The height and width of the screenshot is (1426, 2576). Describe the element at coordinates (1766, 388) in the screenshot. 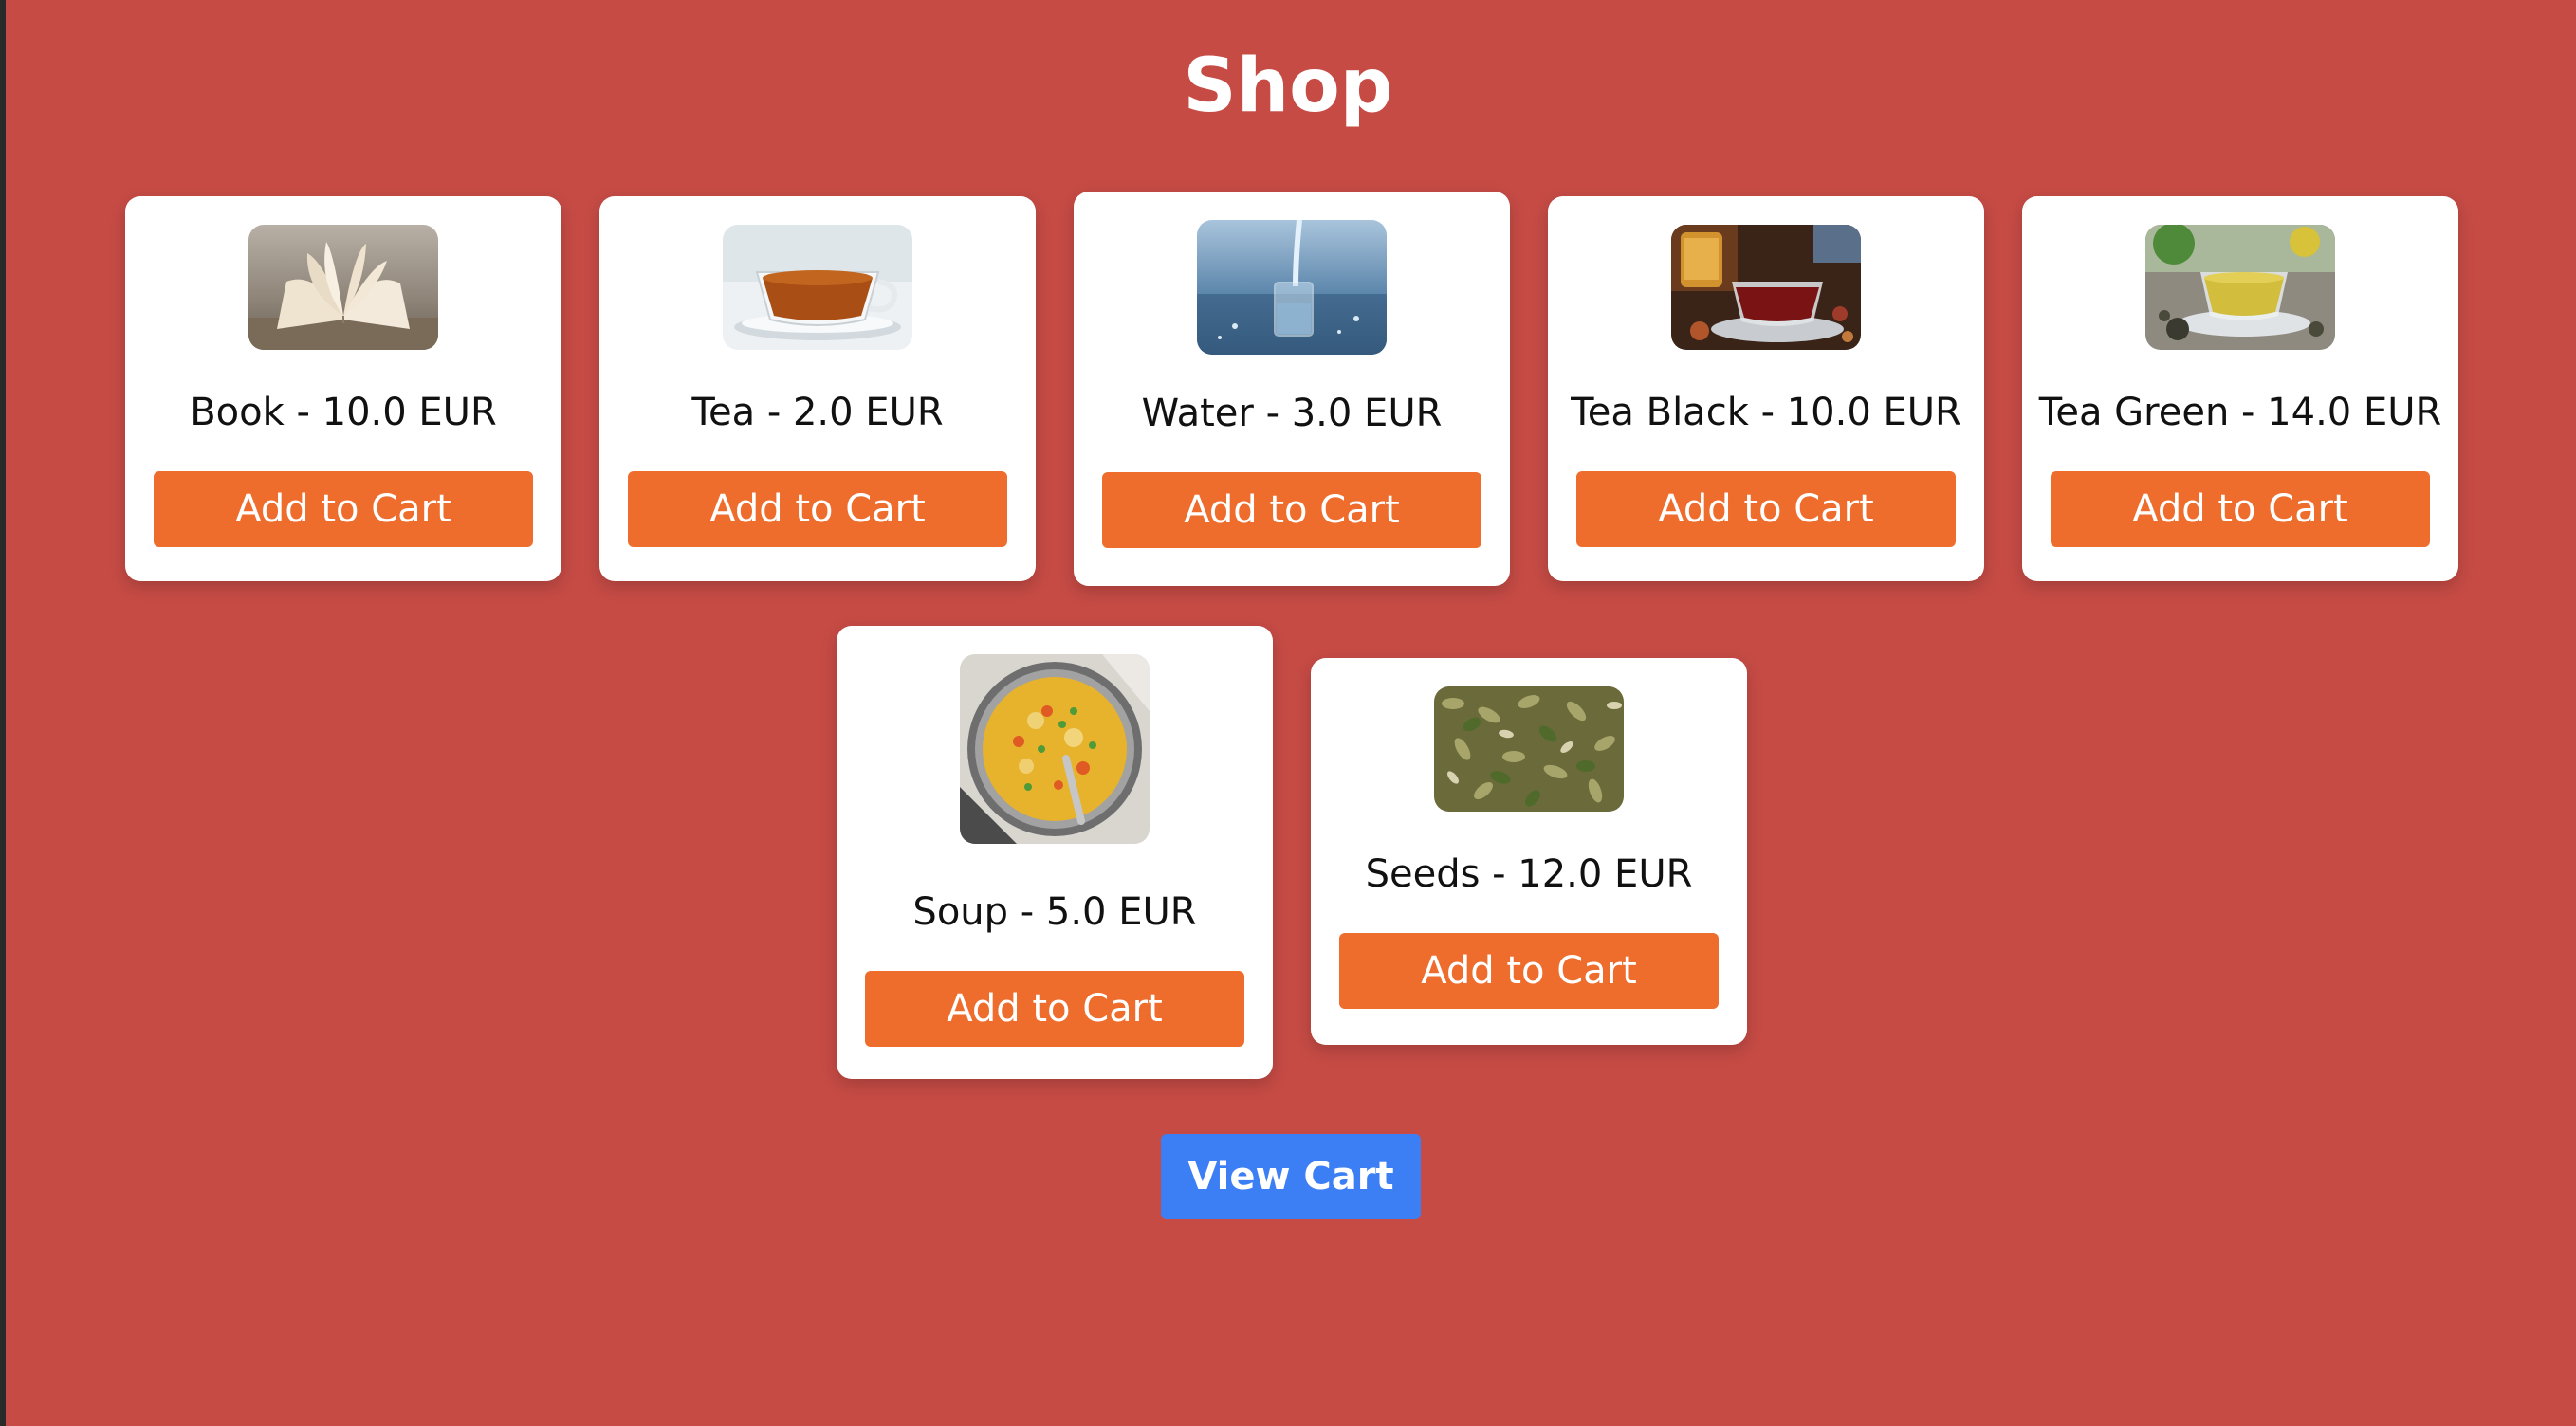

I see `product-card-tea-black: Tea Black - 10.0 EUR Add to Cart` at that location.